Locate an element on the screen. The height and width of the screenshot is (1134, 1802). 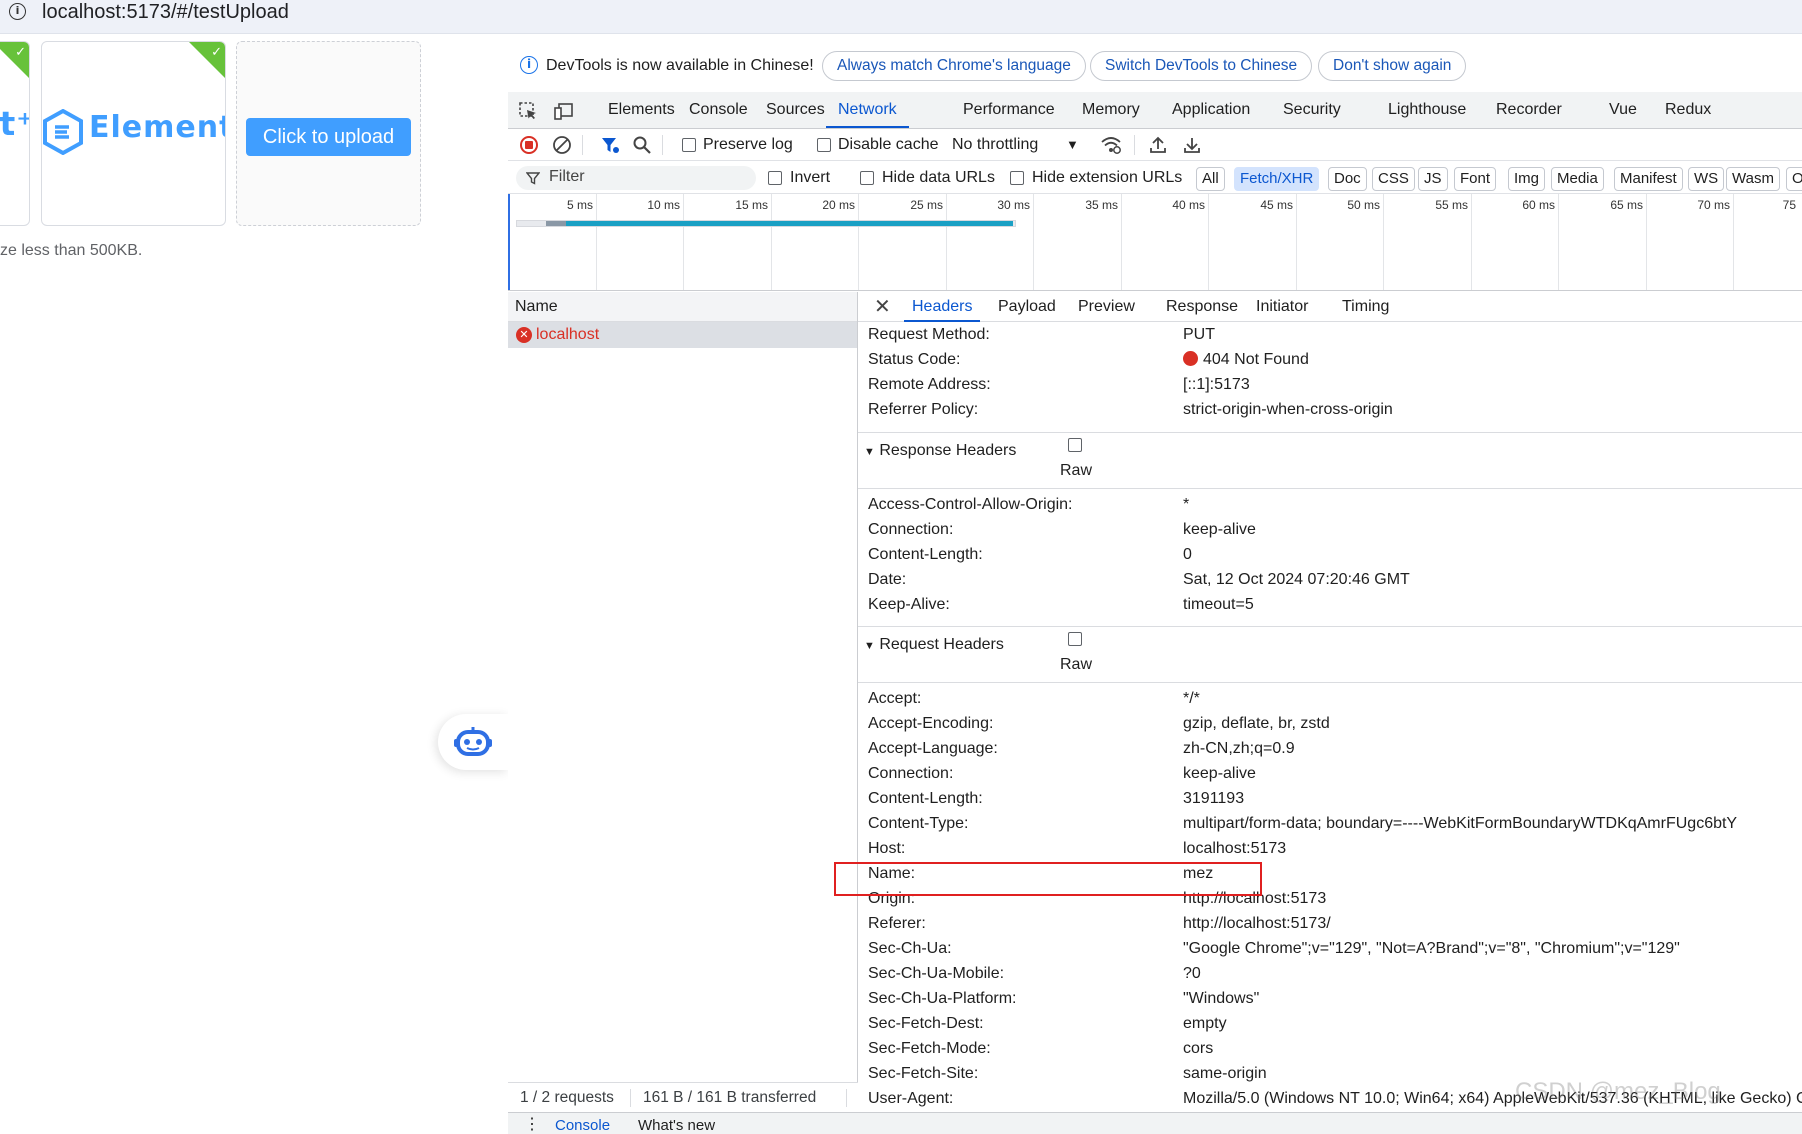
tab-lighthouse: Lighthouse is located at coordinates (1427, 110).